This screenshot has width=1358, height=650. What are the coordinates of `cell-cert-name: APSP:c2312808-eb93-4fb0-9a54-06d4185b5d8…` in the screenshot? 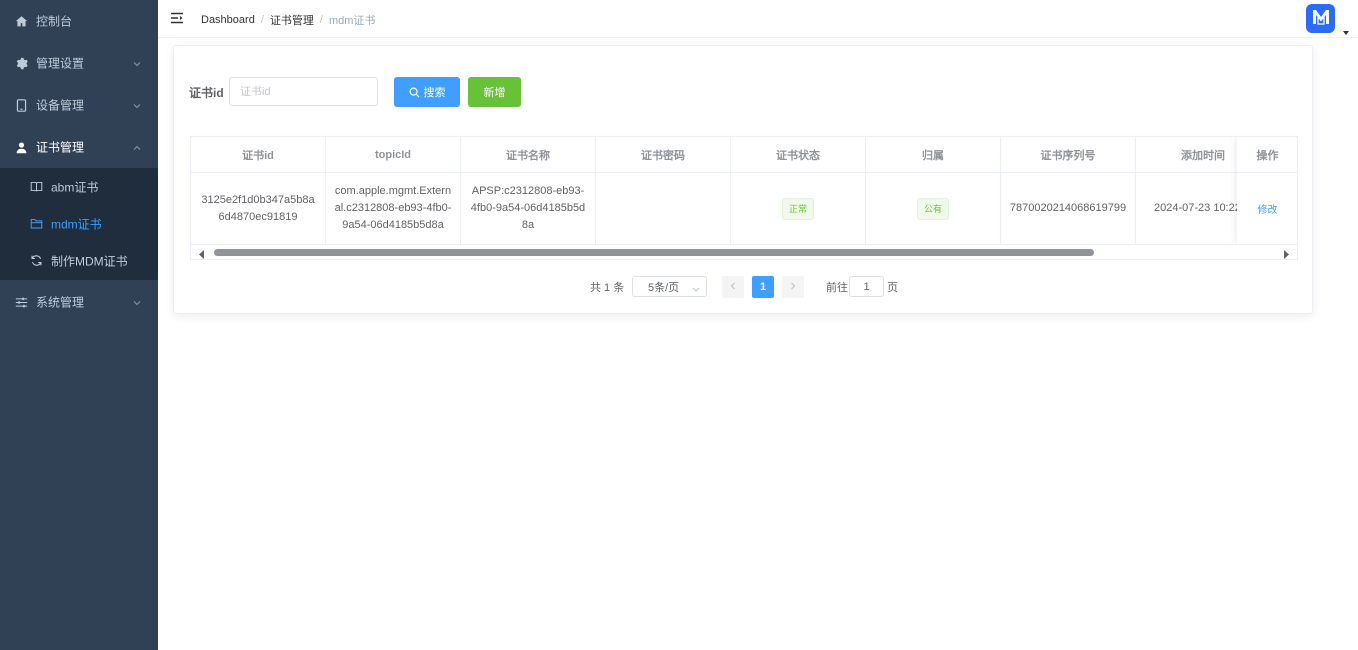 It's located at (528, 208).